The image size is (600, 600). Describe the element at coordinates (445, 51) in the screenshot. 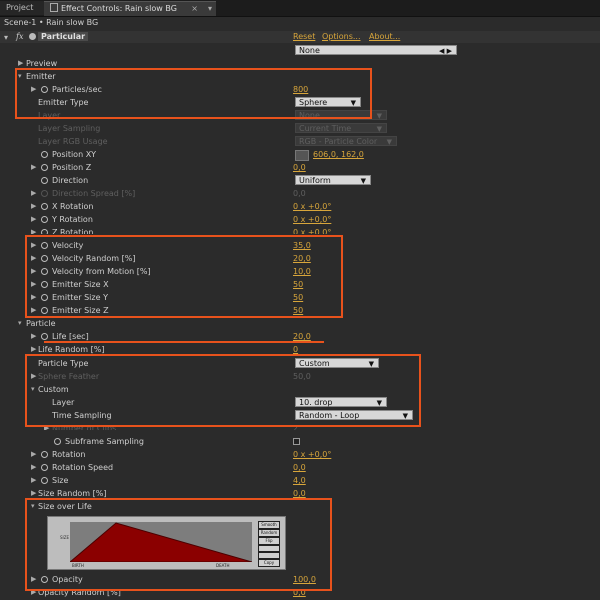

I see `chevron-down-icon: ◀ ▶` at that location.